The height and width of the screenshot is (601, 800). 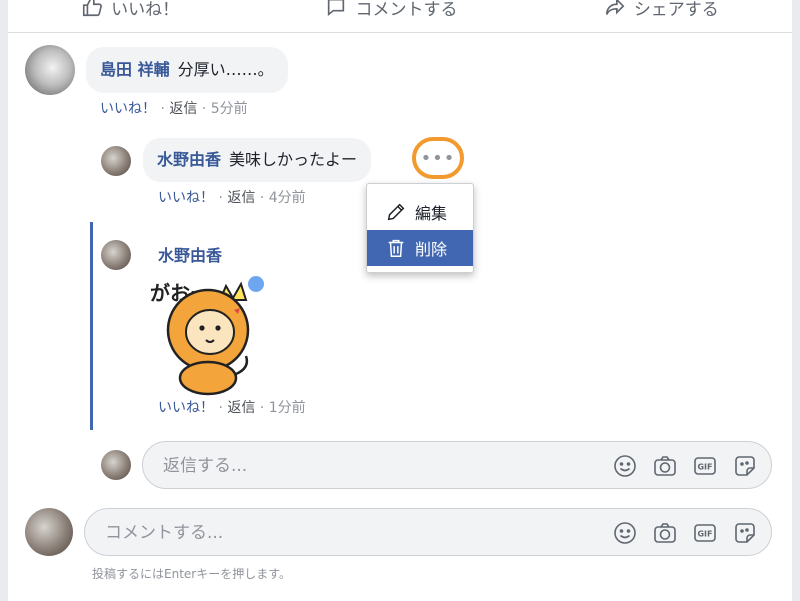 I want to click on comment-text: 分厚い……。, so click(x=225, y=69).